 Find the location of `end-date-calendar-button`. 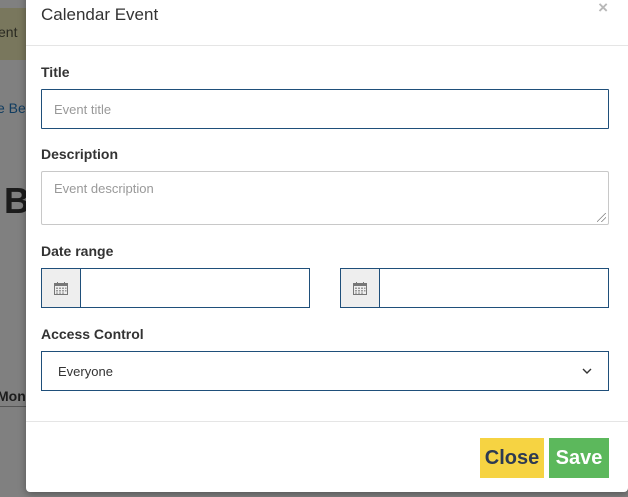

end-date-calendar-button is located at coordinates (359, 288).